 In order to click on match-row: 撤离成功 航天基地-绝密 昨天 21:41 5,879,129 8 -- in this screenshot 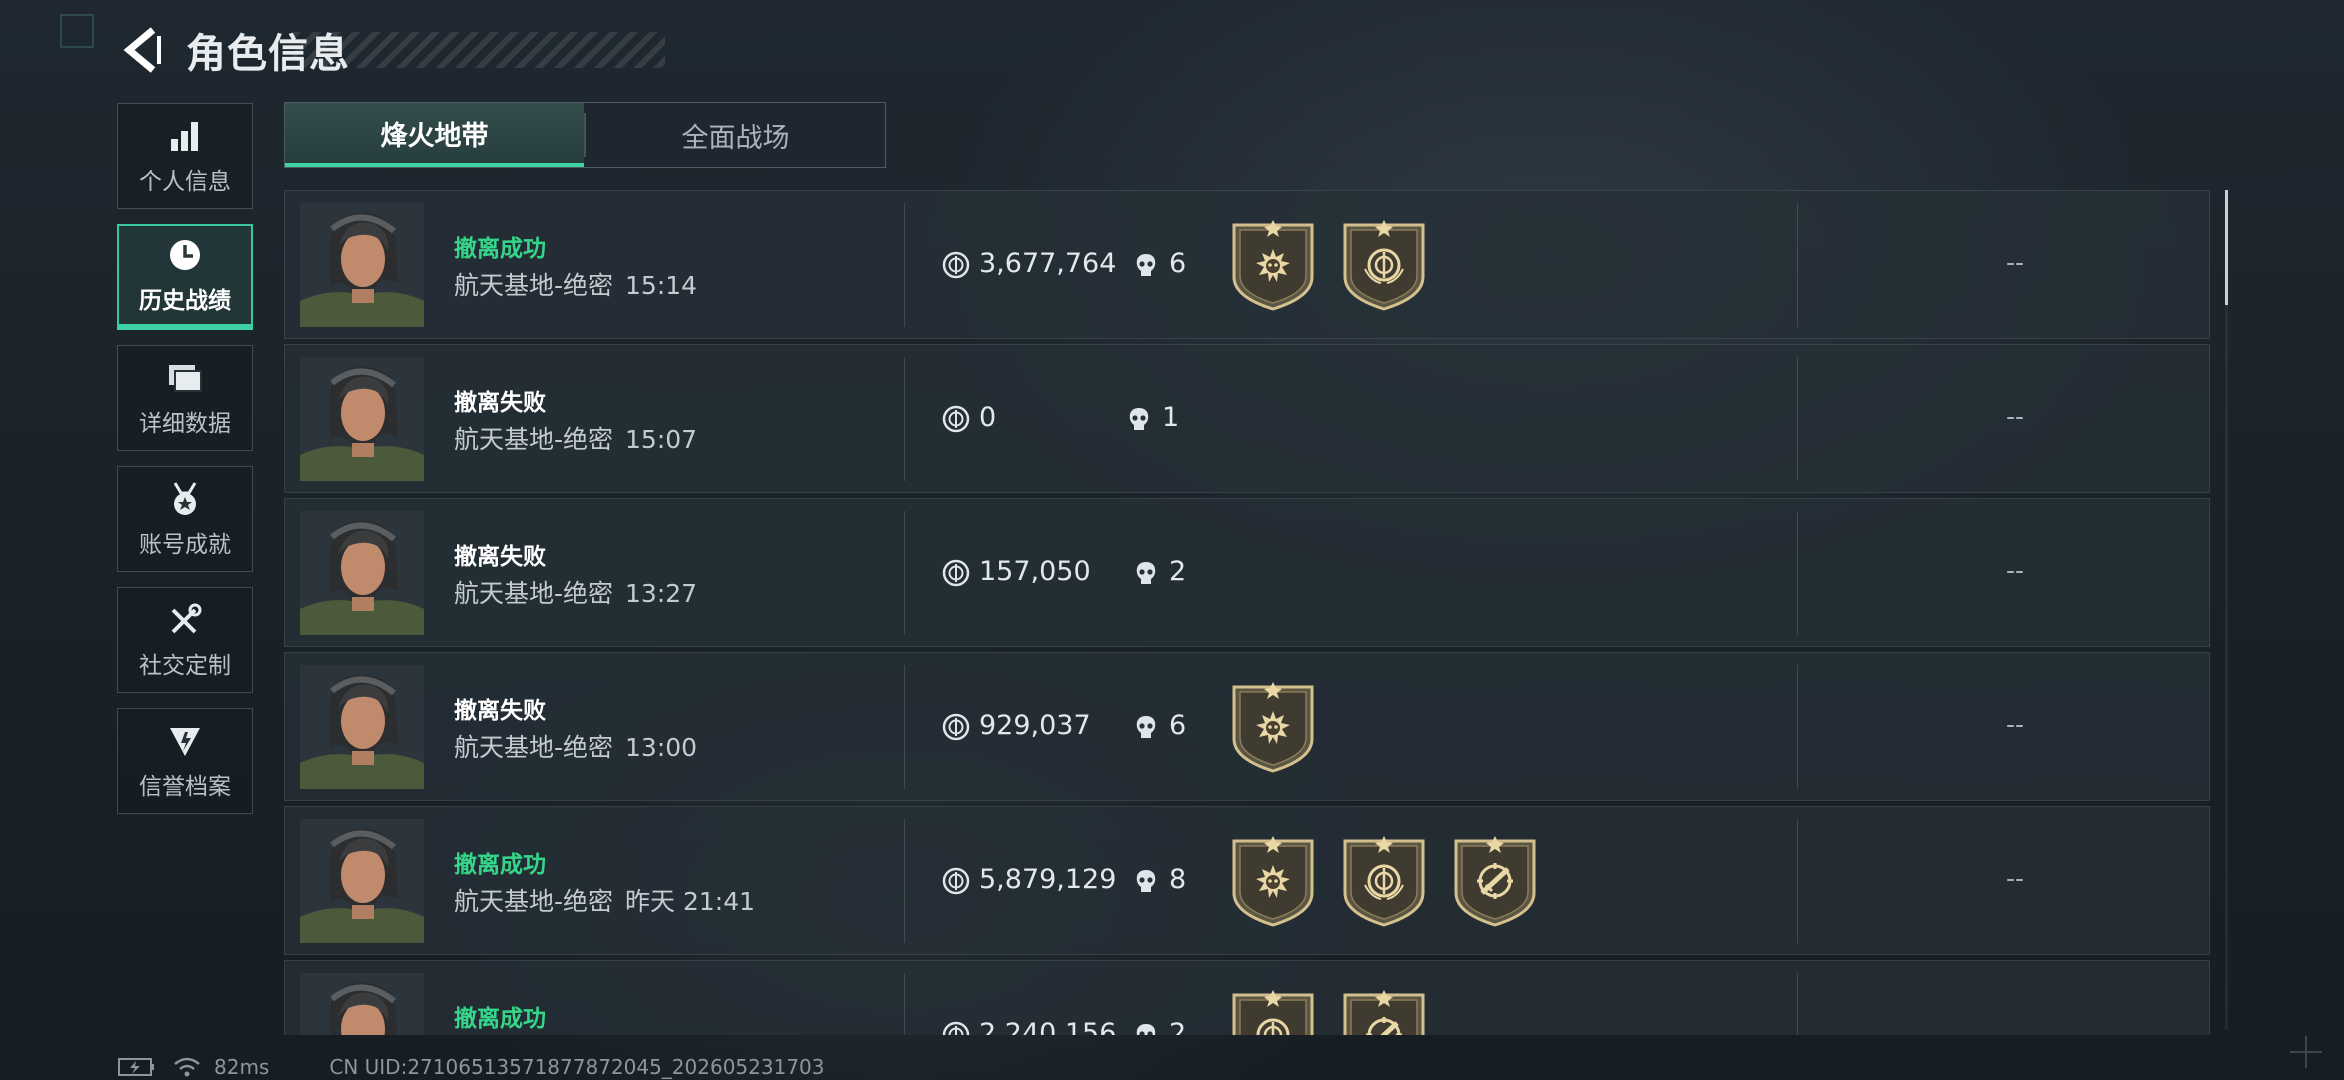, I will do `click(1247, 880)`.